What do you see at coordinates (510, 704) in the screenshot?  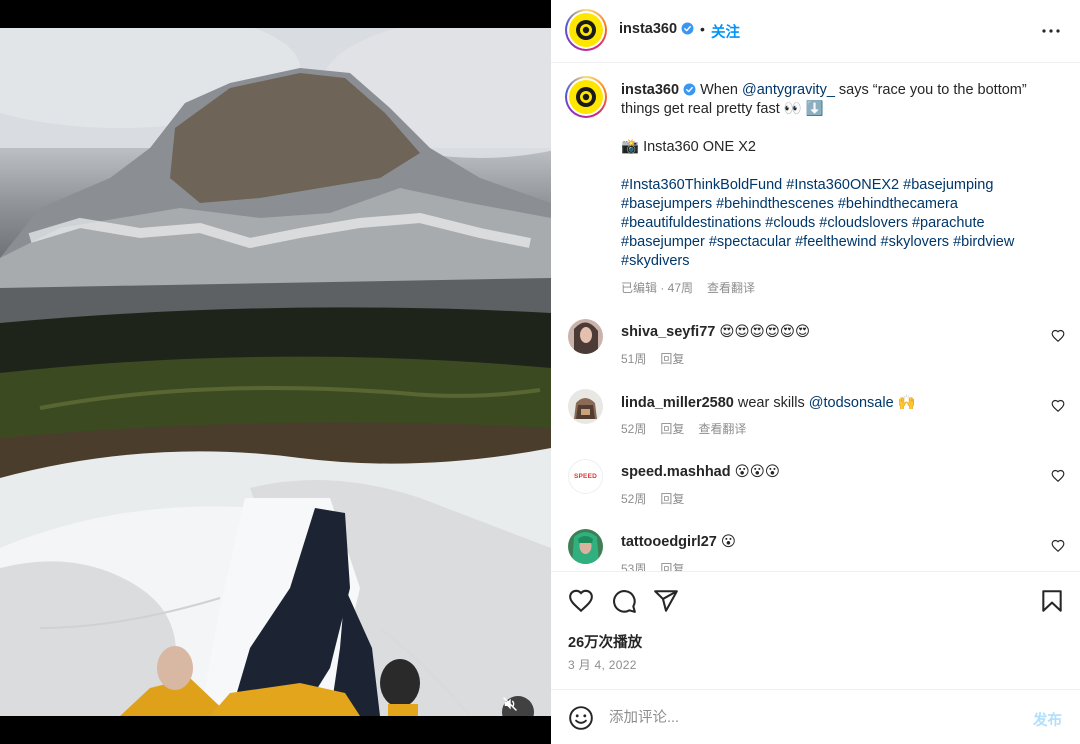 I see `mute-icon` at bounding box center [510, 704].